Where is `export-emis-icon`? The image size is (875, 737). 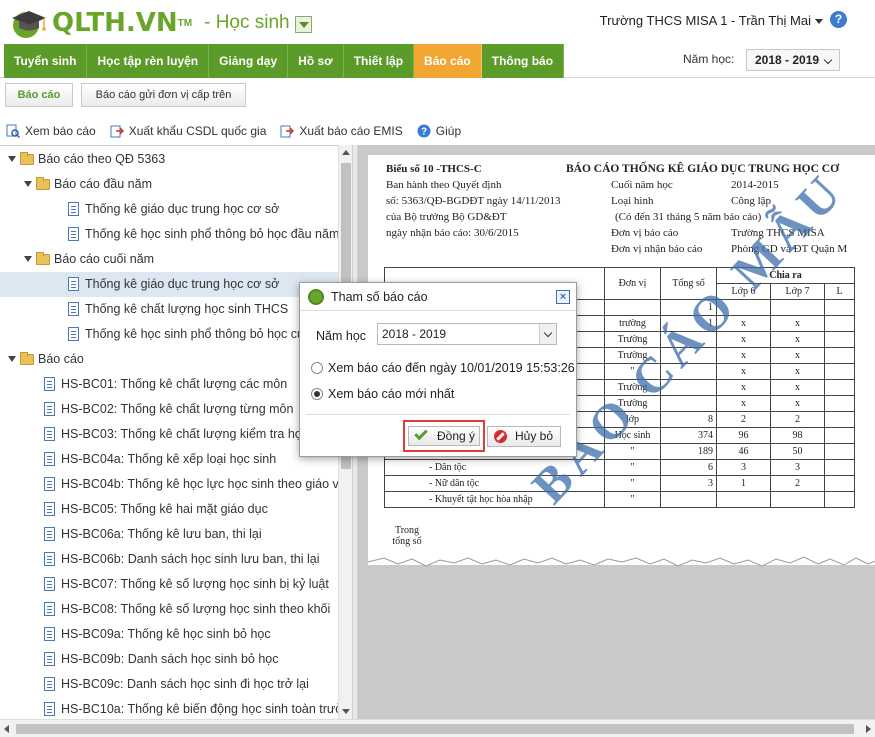 export-emis-icon is located at coordinates (287, 131).